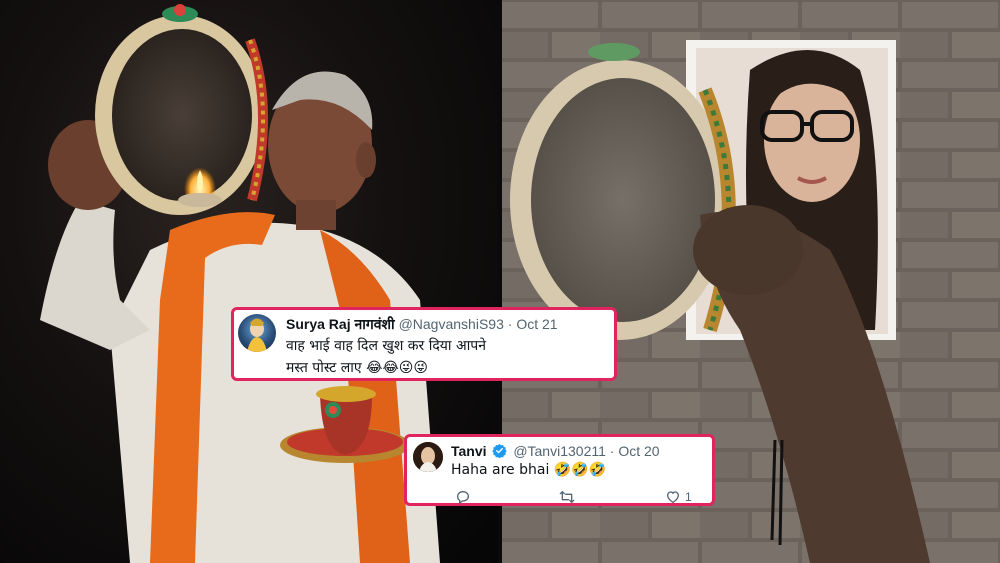 The width and height of the screenshot is (1000, 563). I want to click on retweet-button, so click(567, 497).